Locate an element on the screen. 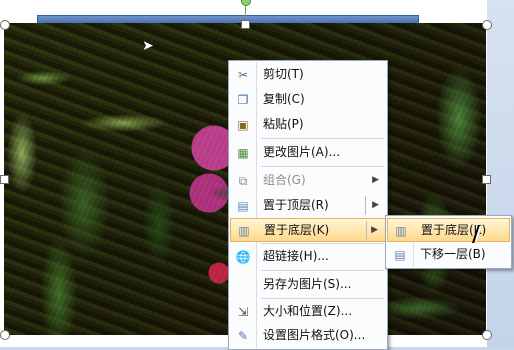  resize-handle-left is located at coordinates (4, 179).